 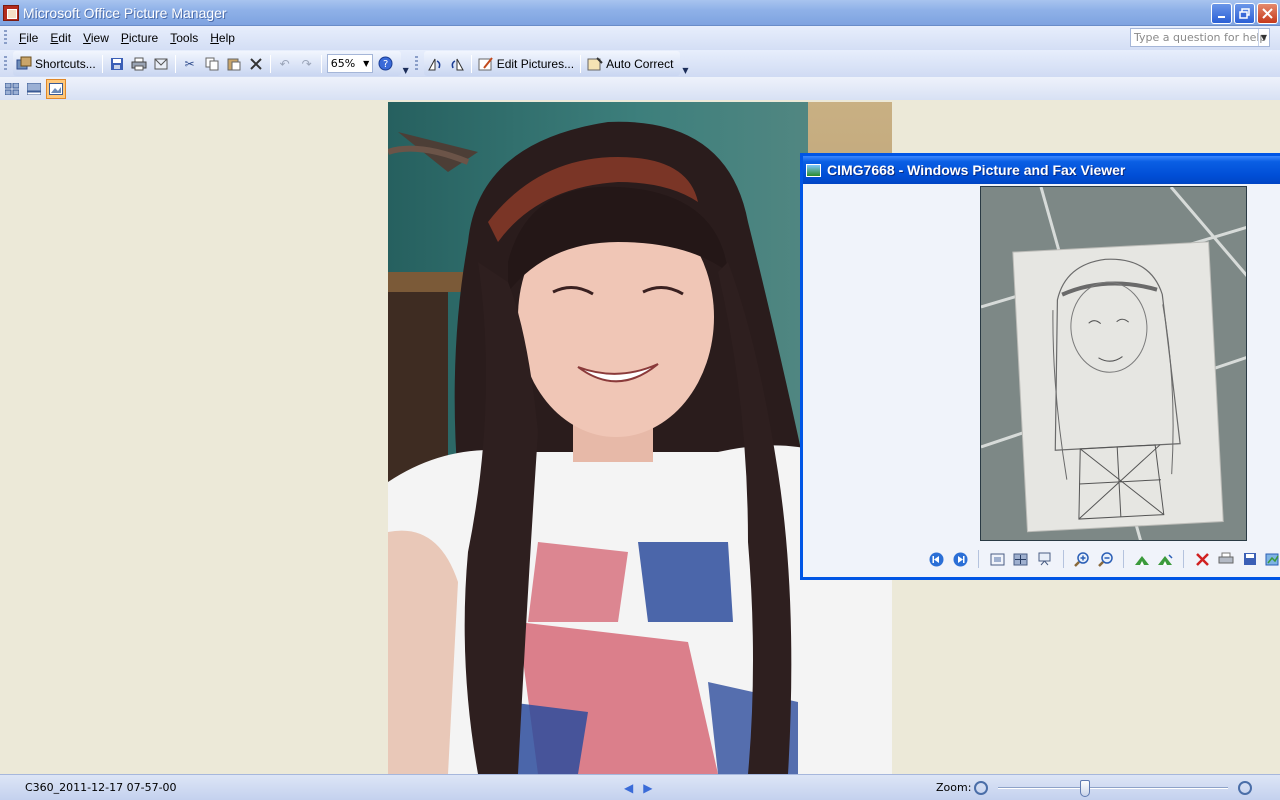 I want to click on close-button, so click(x=1267, y=13).